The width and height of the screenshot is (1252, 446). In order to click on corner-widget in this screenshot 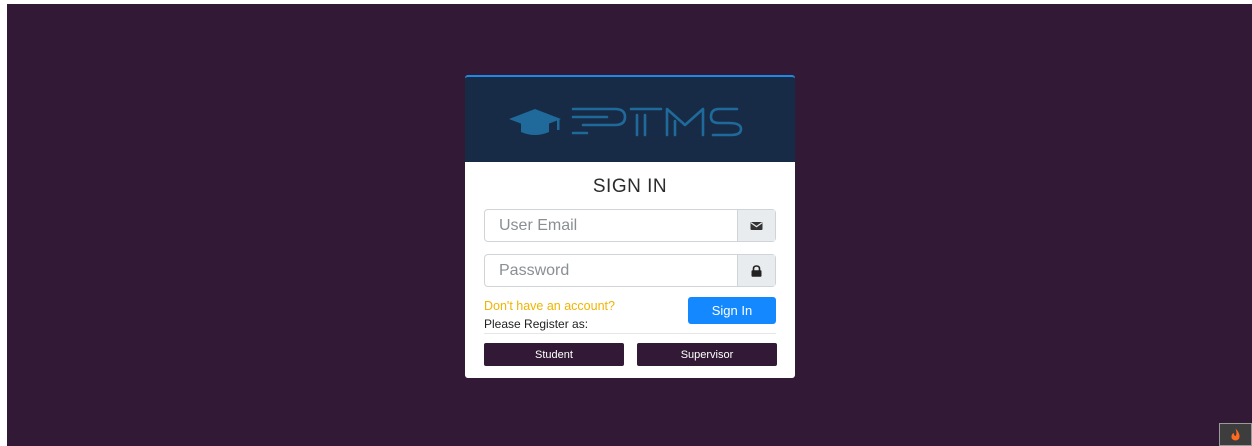, I will do `click(1235, 434)`.